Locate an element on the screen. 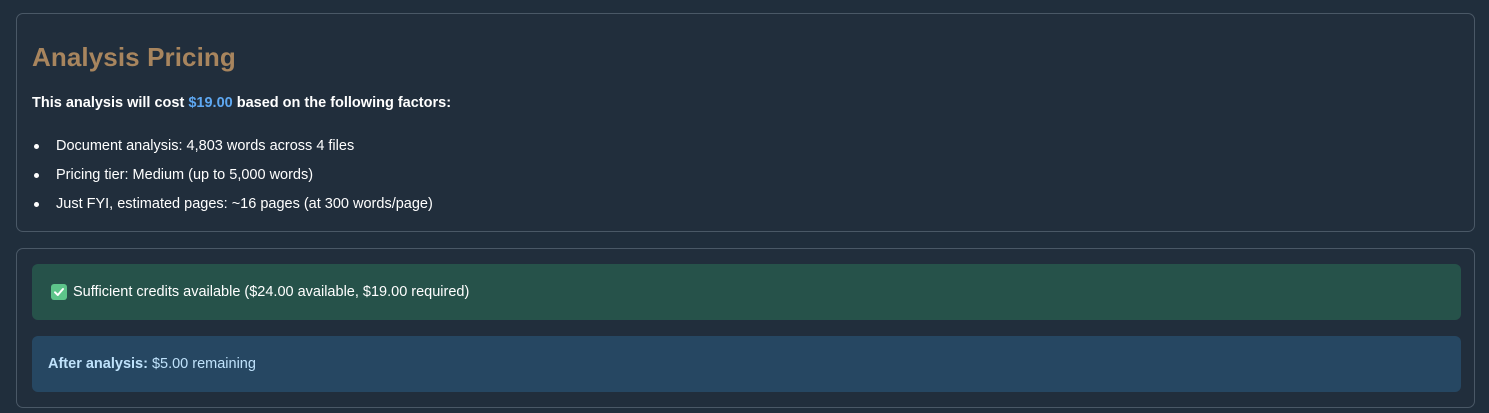 Image resolution: width=1489 pixels, height=413 pixels. check-icon is located at coordinates (59, 292).